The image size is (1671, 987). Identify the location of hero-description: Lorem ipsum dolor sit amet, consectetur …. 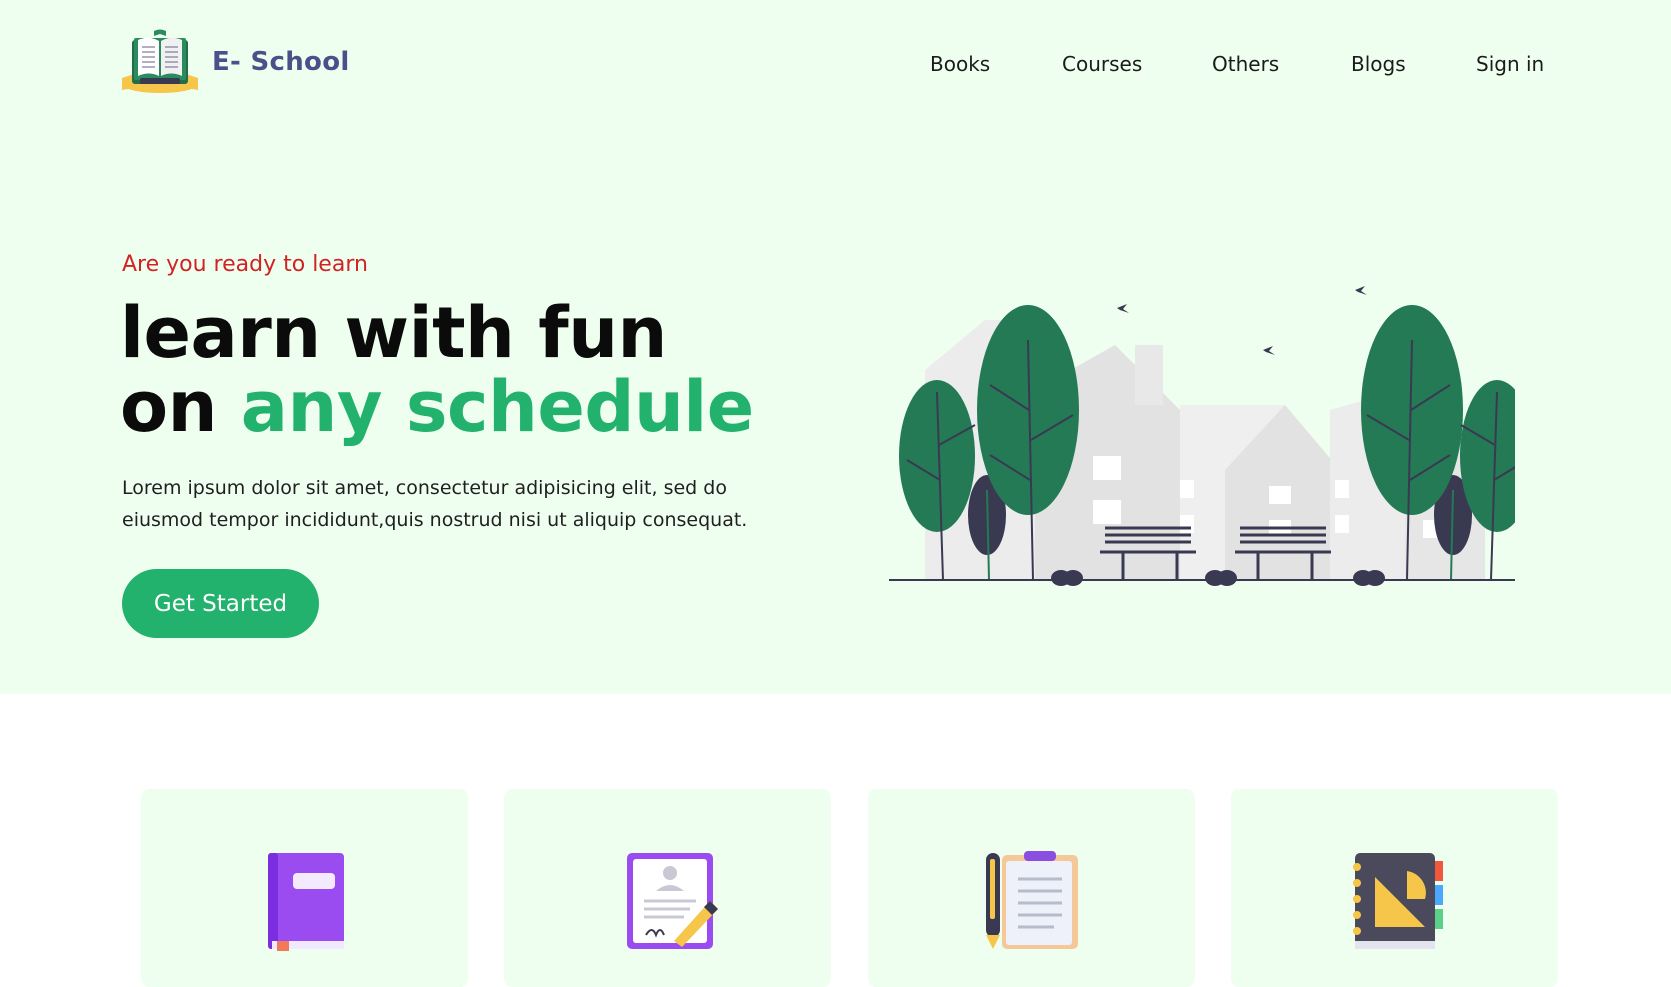
(435, 504).